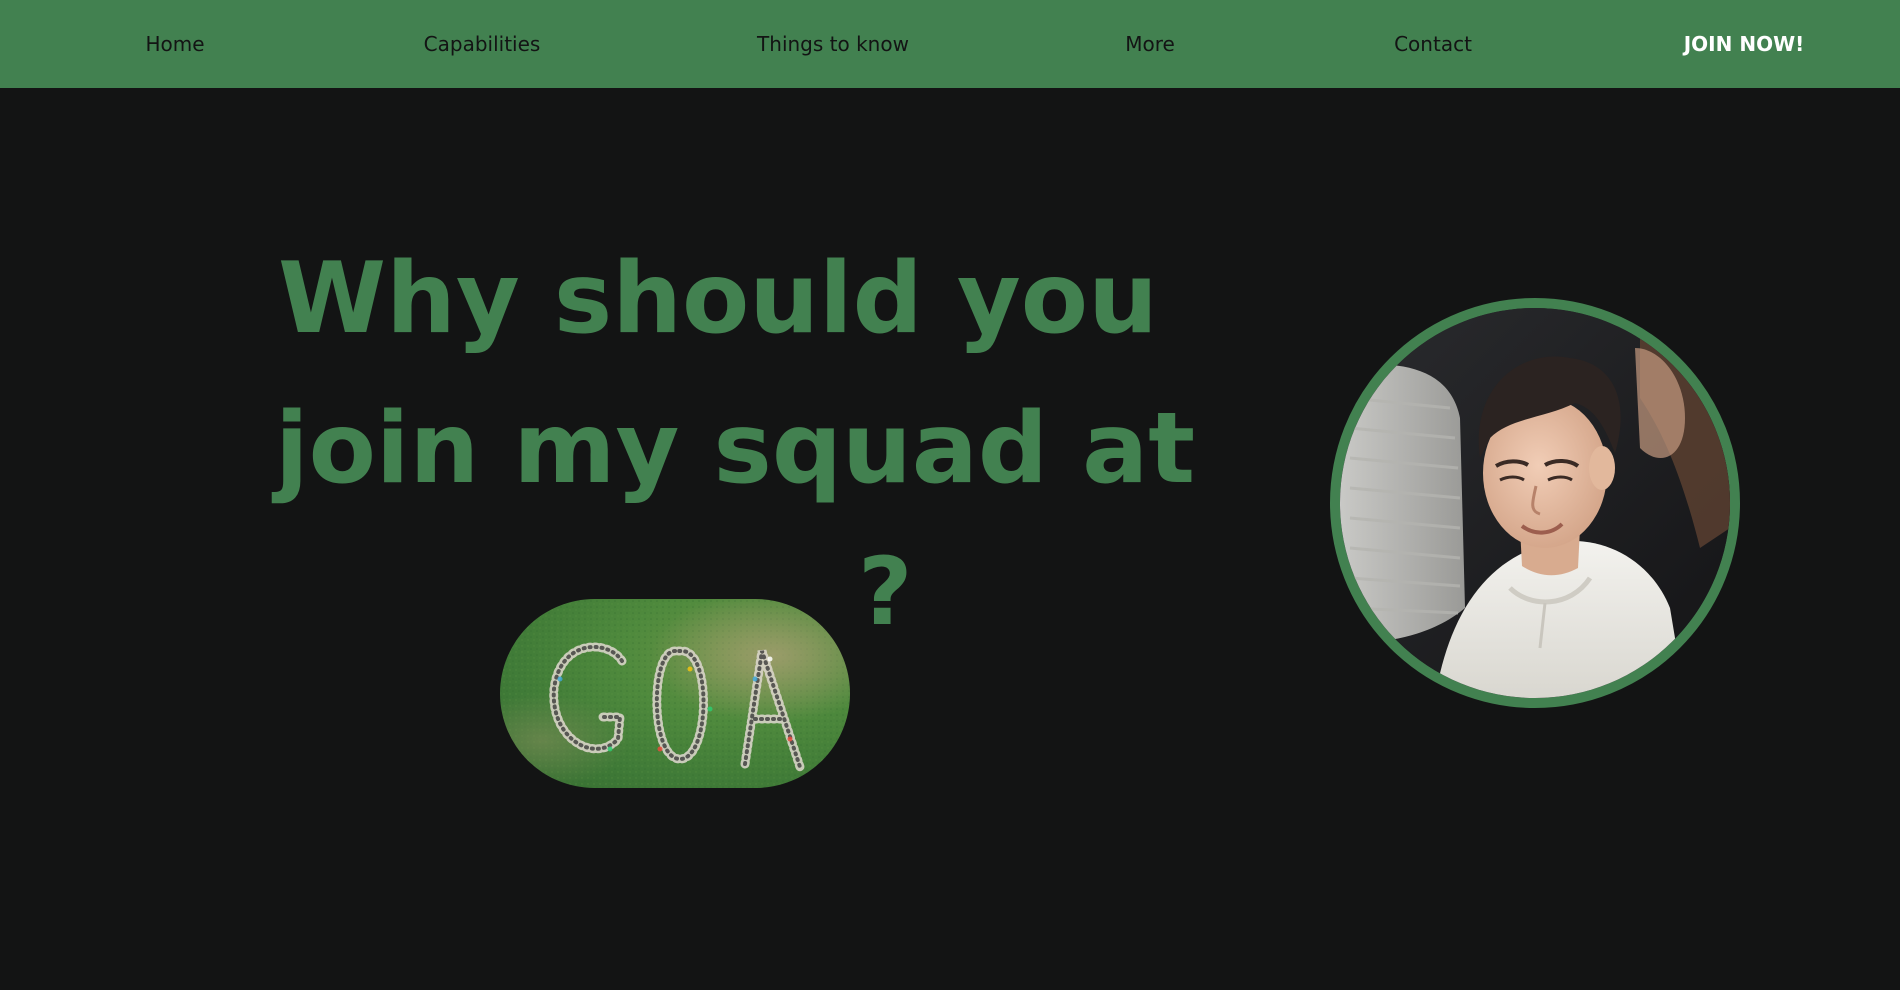 The image size is (1900, 990). Describe the element at coordinates (885, 592) in the screenshot. I see `hero-question-mark: ?` at that location.